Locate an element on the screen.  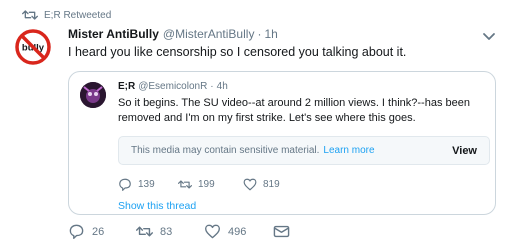
tweet-menu-caret is located at coordinates (489, 37).